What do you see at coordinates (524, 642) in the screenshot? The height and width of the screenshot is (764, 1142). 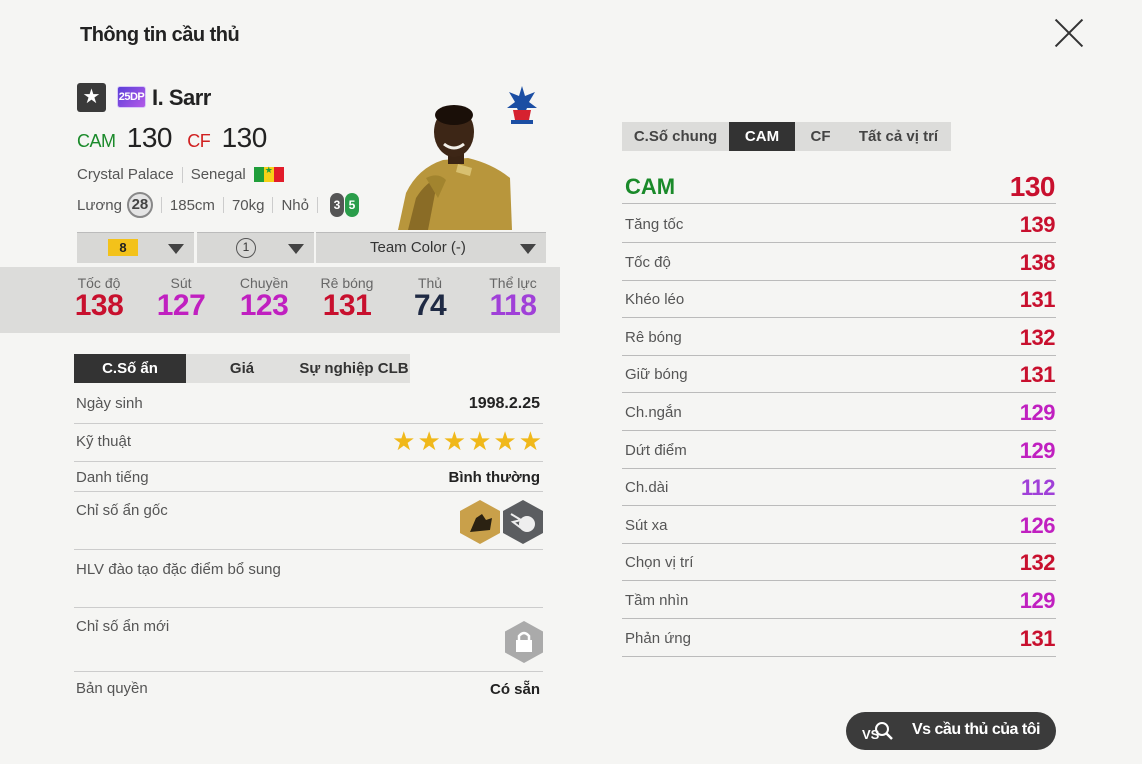 I see `lock-icon` at bounding box center [524, 642].